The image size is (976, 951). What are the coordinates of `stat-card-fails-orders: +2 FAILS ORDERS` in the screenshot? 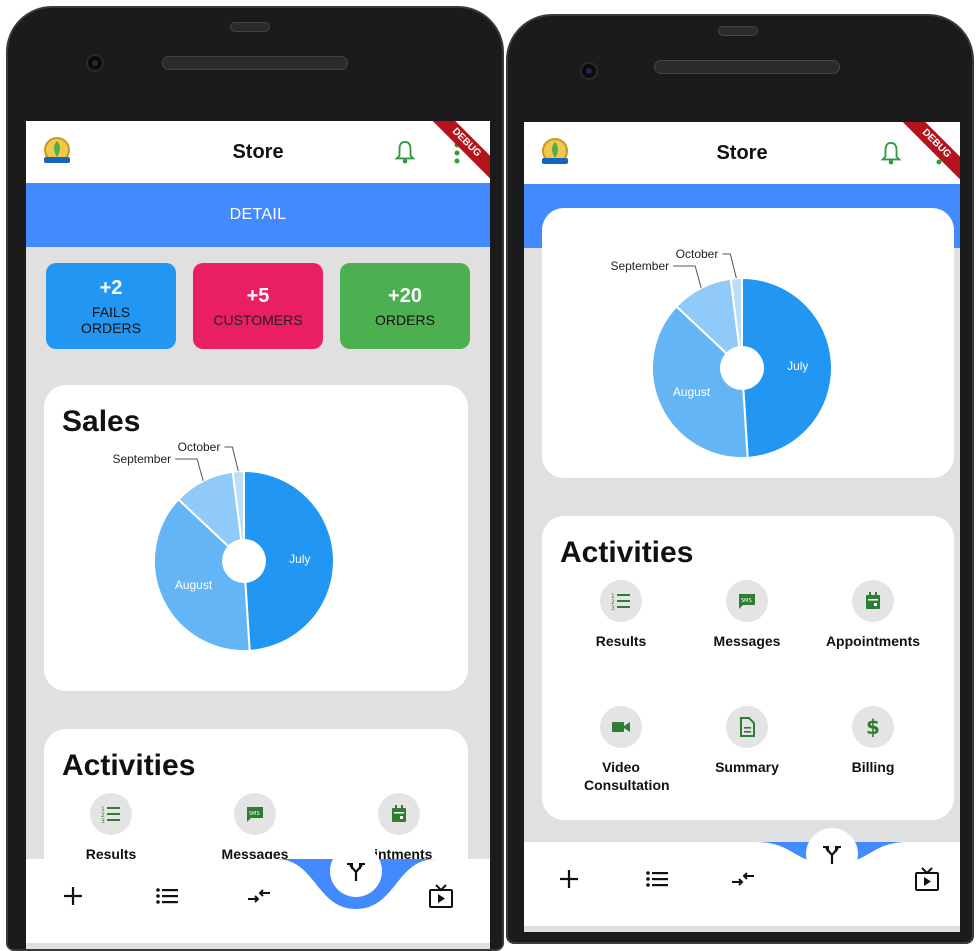 It's located at (111, 306).